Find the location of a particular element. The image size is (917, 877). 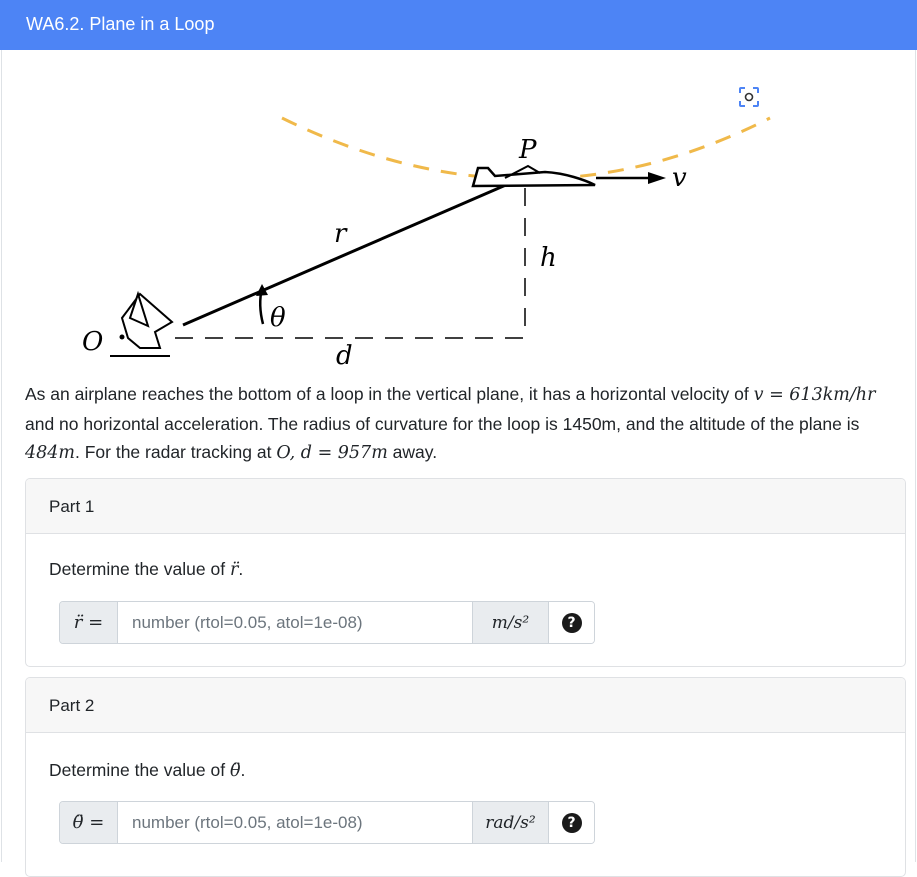

part-2-question: Determine the value of θ̈. is located at coordinates (147, 770).